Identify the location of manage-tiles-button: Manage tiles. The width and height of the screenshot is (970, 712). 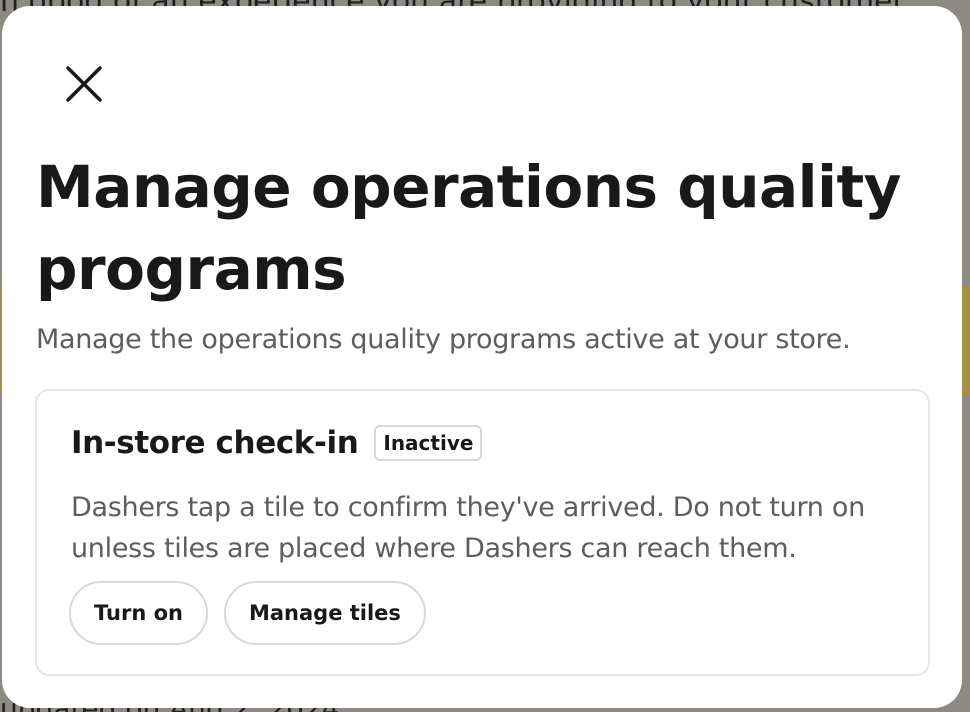
(324, 613).